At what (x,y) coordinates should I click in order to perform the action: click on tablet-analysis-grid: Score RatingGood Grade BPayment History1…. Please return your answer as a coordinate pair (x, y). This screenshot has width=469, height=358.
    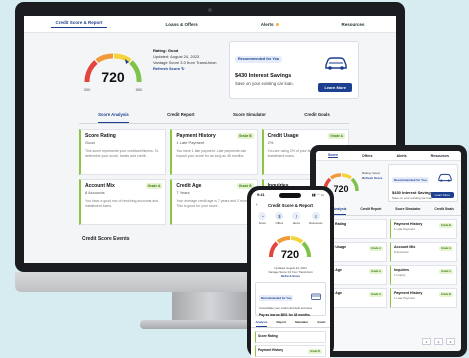
    Looking at the image, I should click on (388, 263).